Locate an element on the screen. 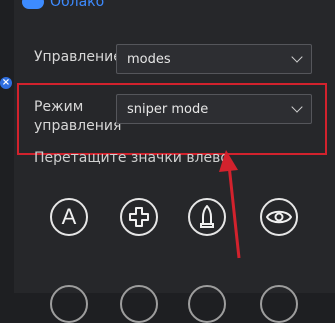  cloud-label: Облако is located at coordinates (77, 5).